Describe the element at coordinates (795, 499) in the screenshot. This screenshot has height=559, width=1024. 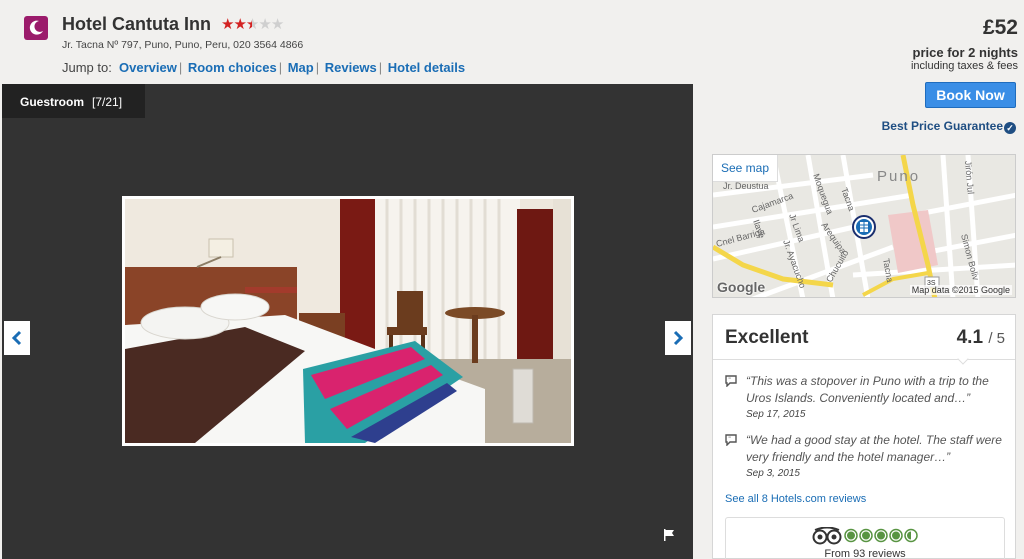
I see `see-all-reviews-link: See all 8 Hotels.com reviews` at that location.